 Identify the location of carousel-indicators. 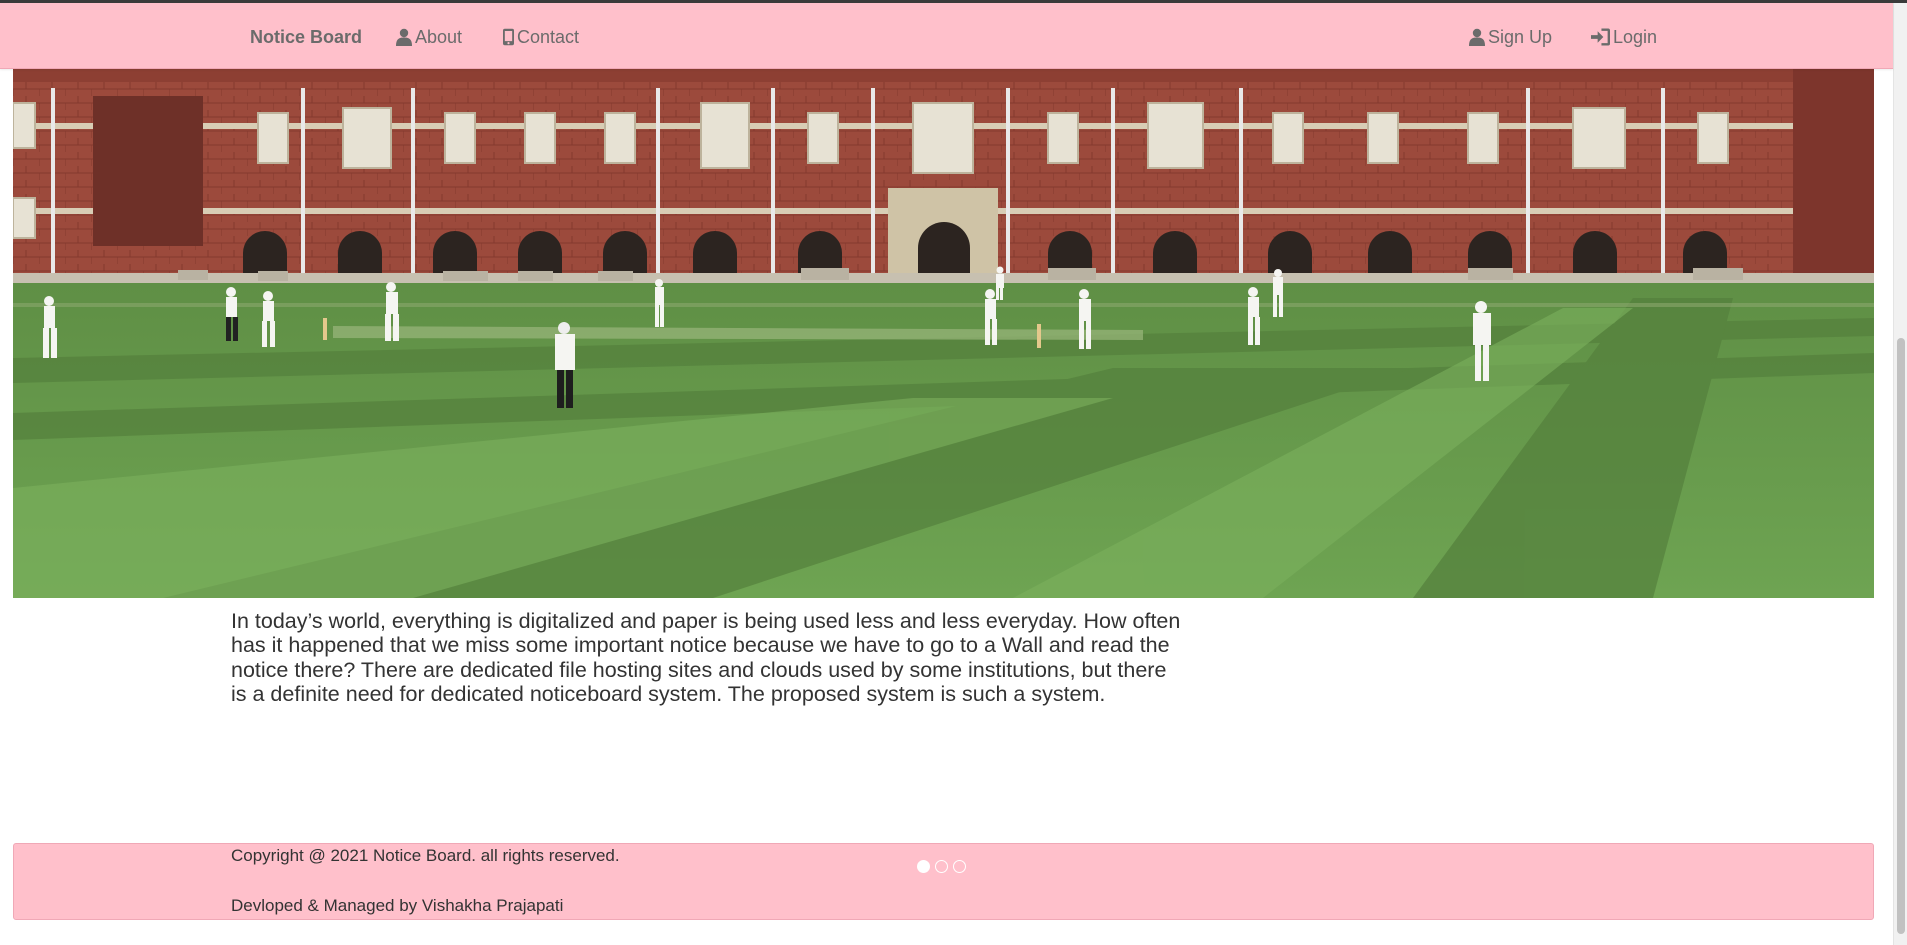
(941, 866).